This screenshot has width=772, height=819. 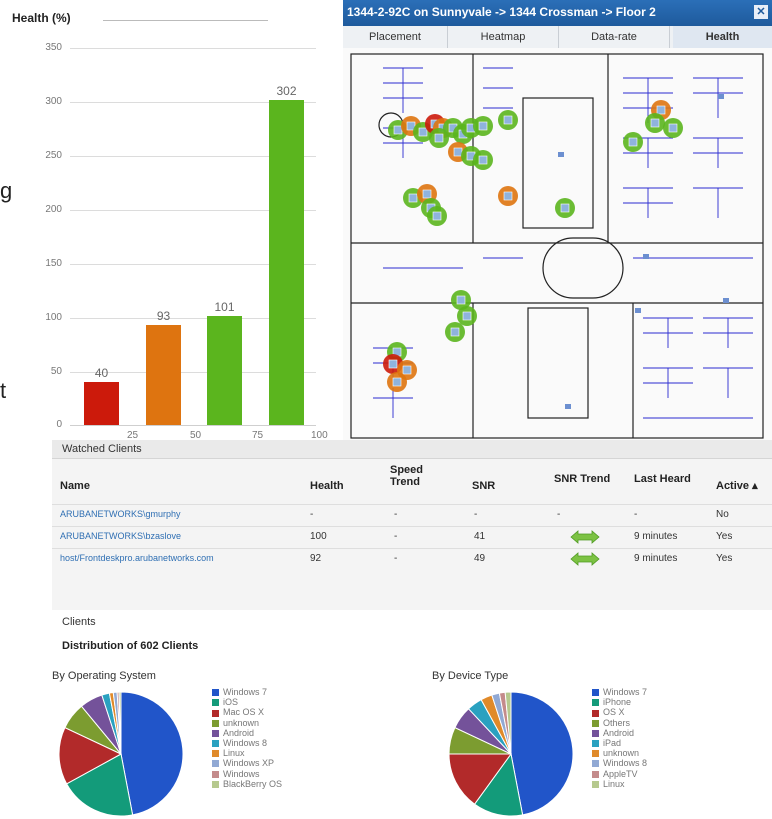 What do you see at coordinates (224, 307) in the screenshot?
I see `bar-value-label: 101` at bounding box center [224, 307].